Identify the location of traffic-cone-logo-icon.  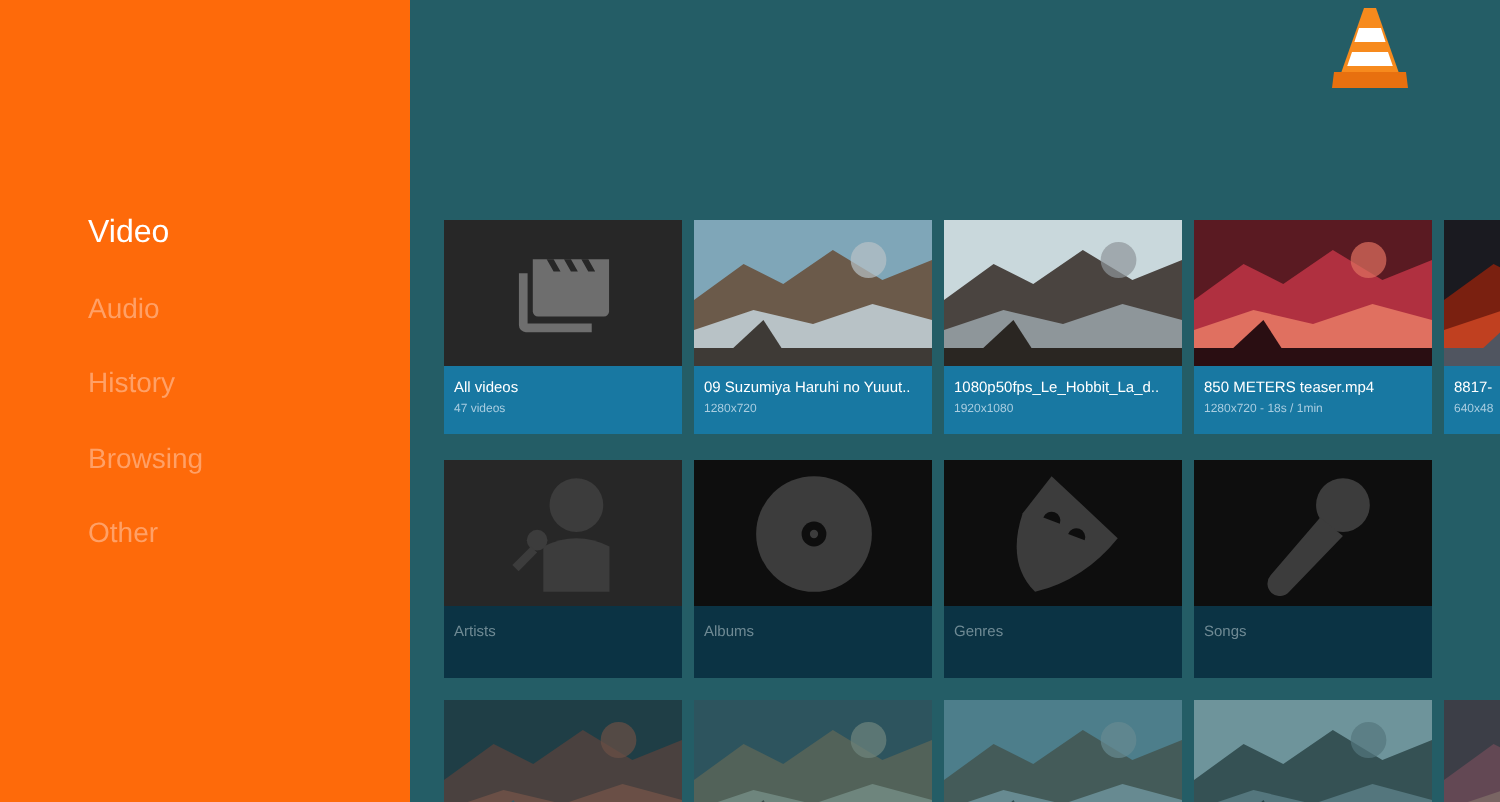
(1370, 48).